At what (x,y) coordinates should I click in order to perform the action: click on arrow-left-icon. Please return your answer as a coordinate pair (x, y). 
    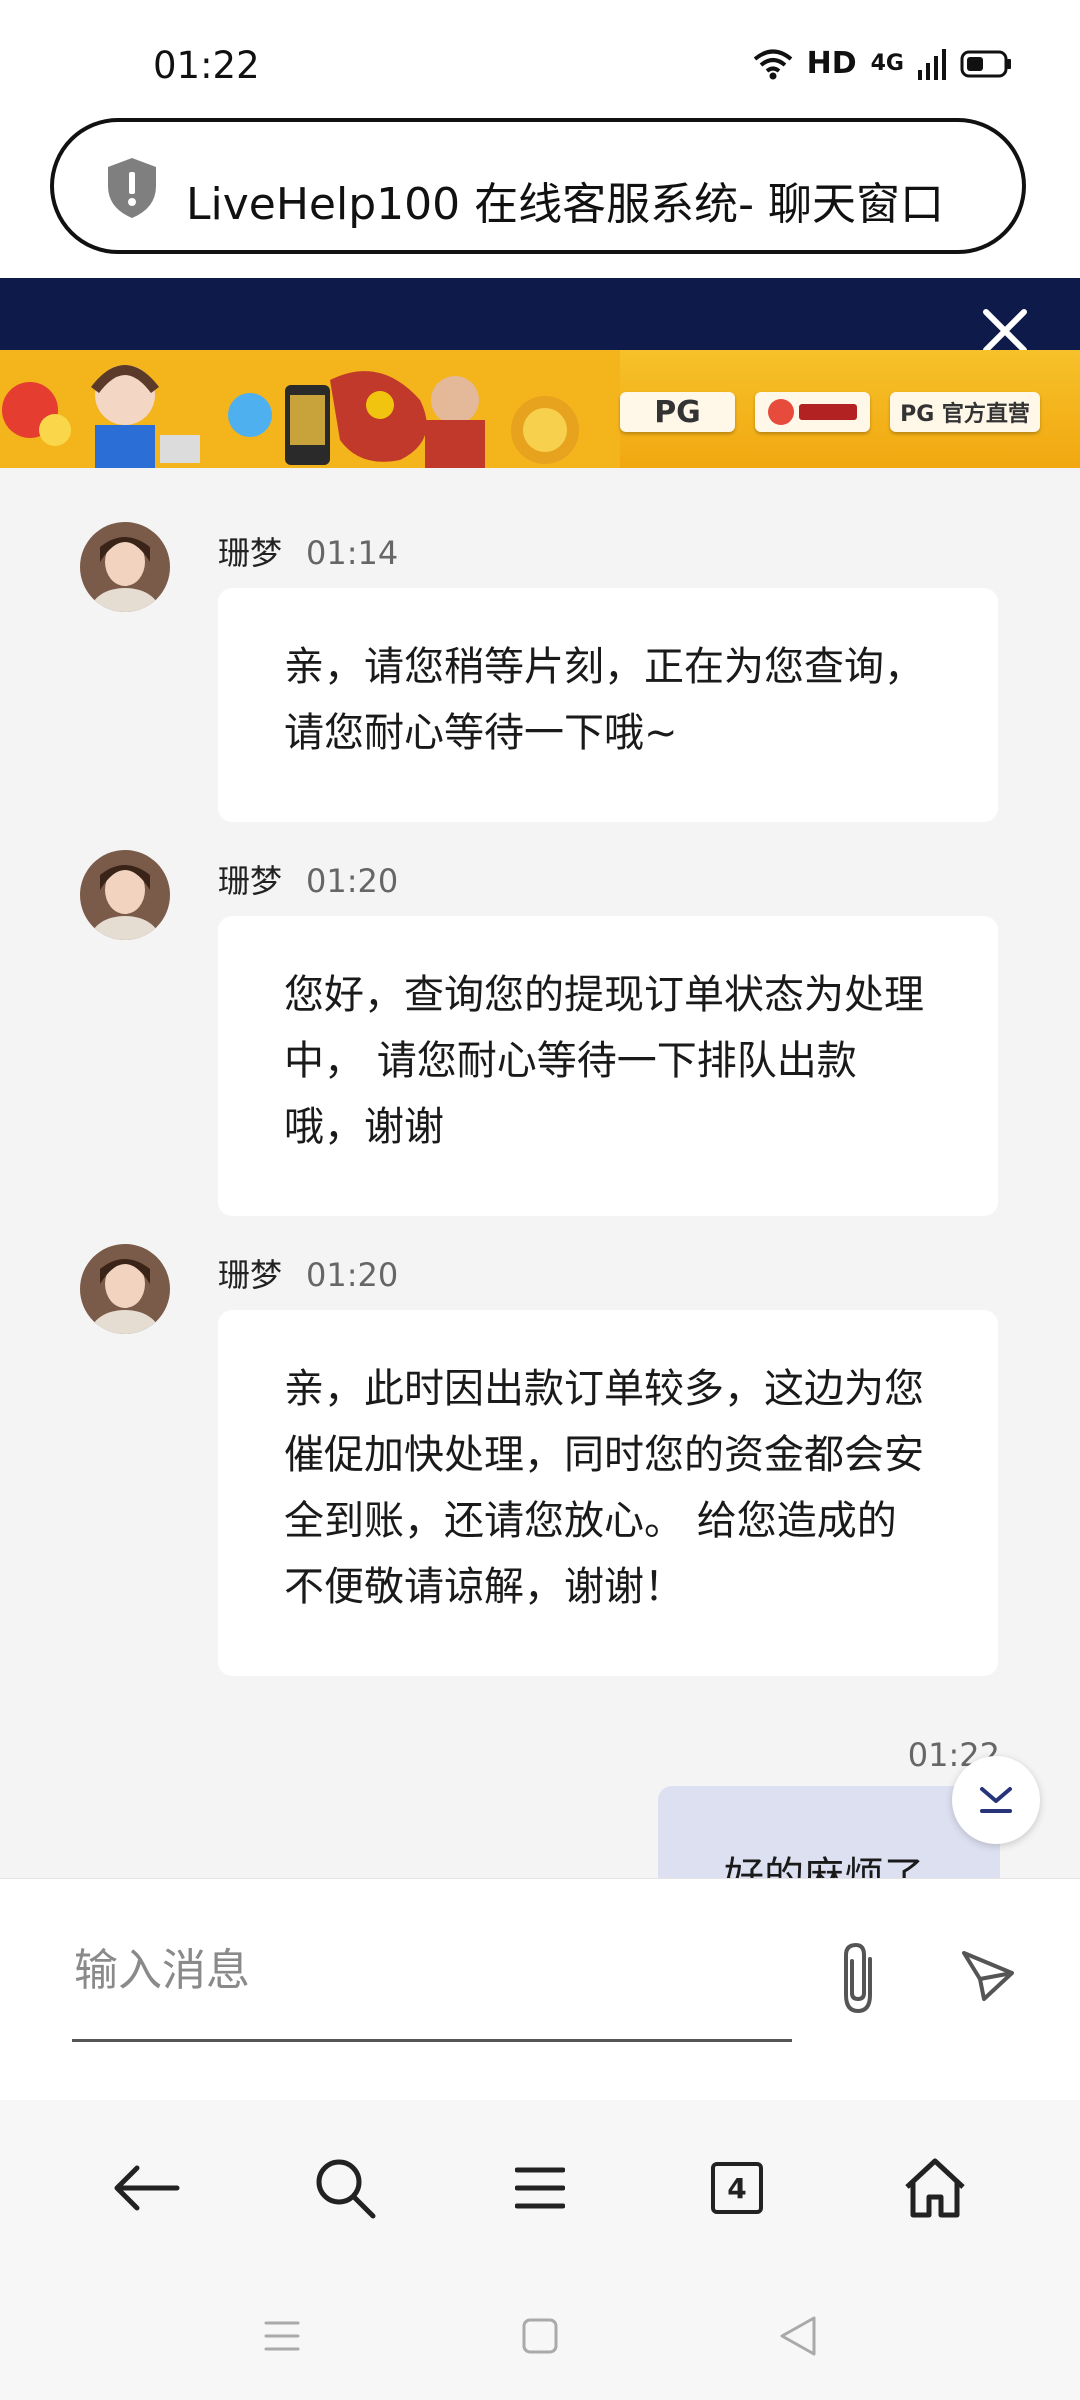
    Looking at the image, I should click on (147, 2188).